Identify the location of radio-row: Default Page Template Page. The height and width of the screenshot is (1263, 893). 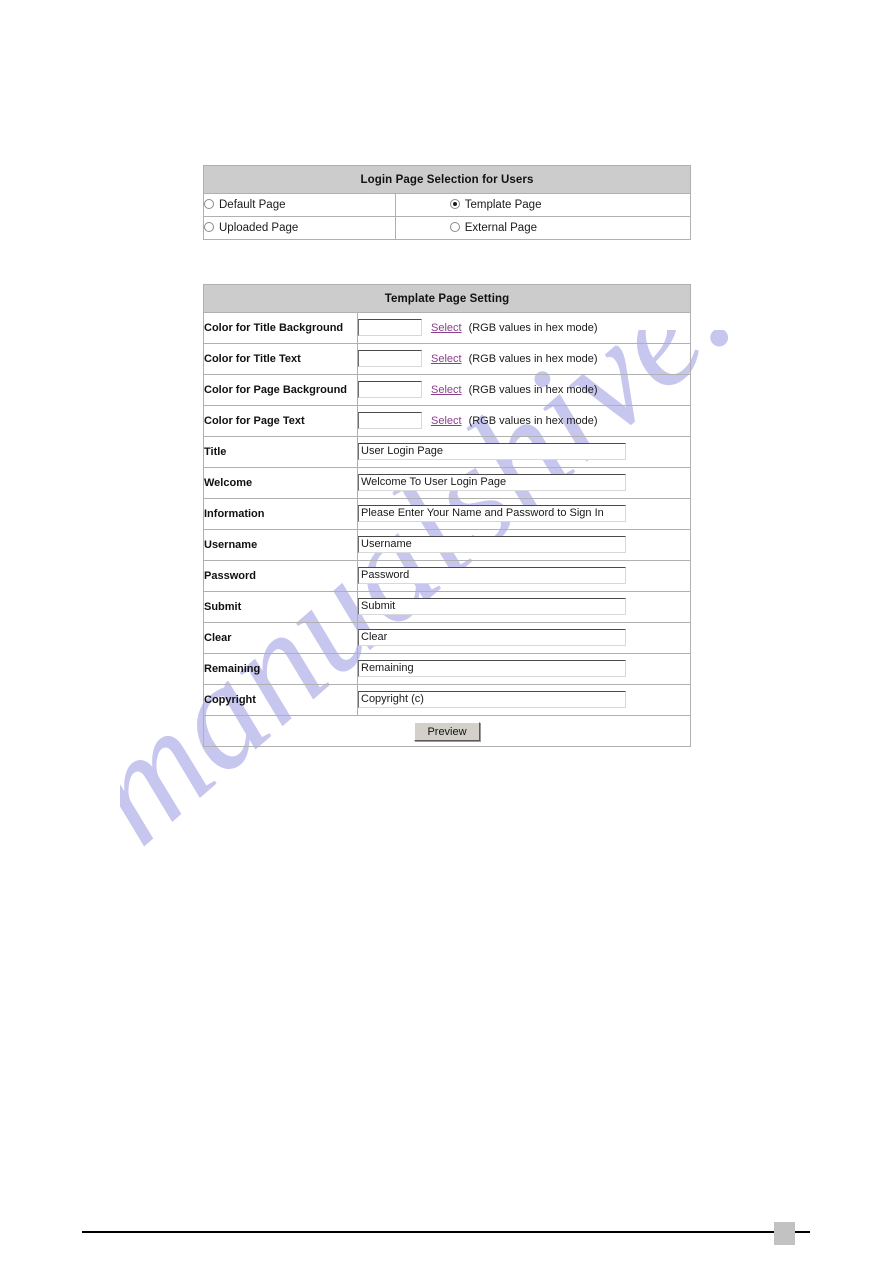
(447, 205).